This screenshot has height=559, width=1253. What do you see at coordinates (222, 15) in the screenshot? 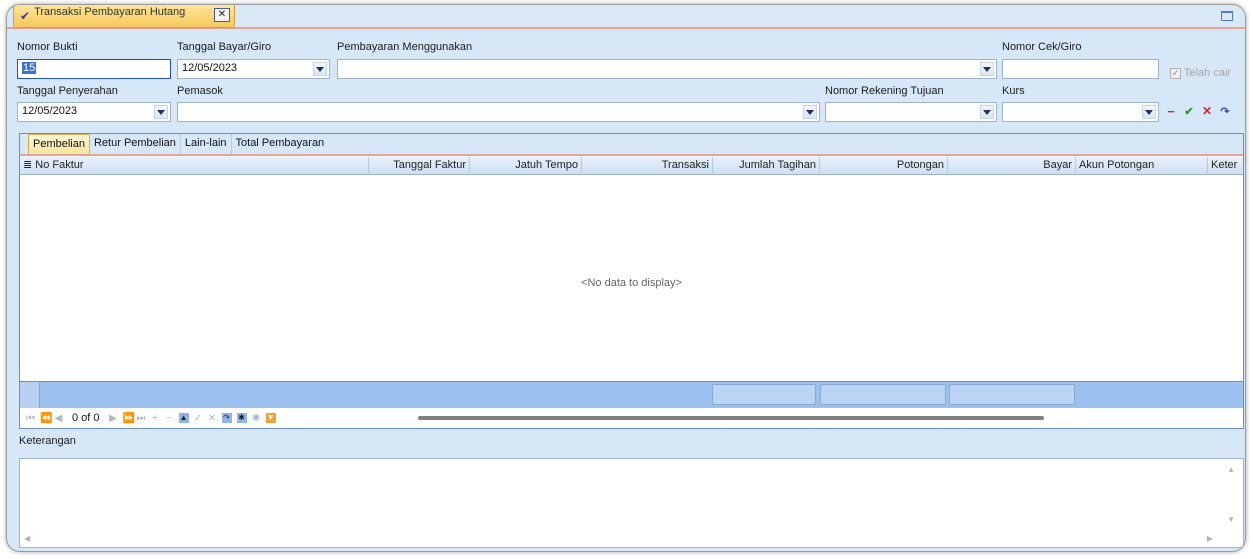
I see `close-icon: ✕` at bounding box center [222, 15].